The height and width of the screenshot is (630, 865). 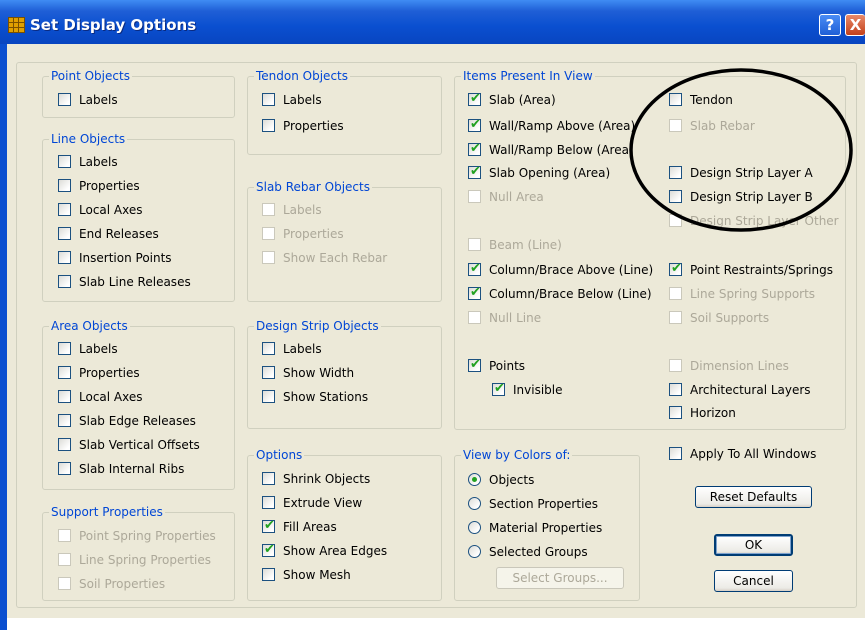 I want to click on checkbox-label: Design Strip Layer B, so click(x=751, y=197).